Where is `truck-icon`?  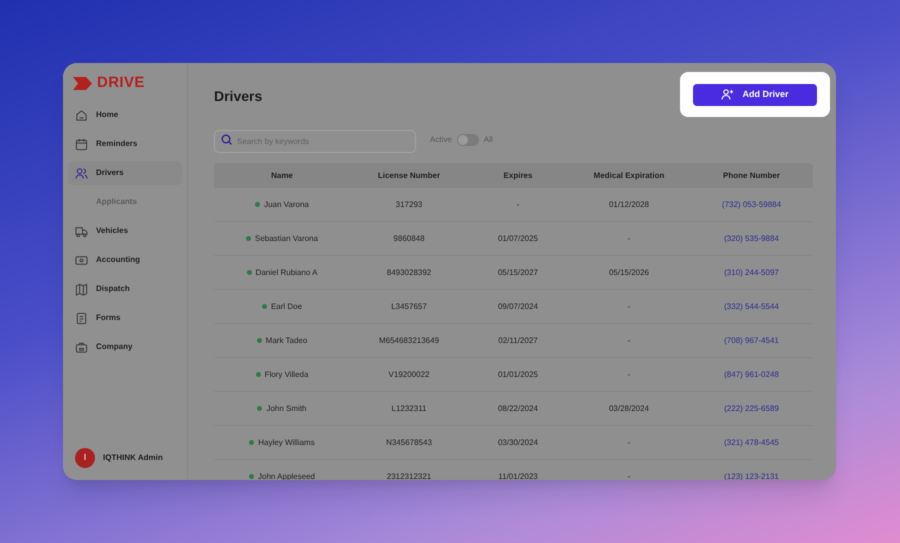
truck-icon is located at coordinates (81, 231).